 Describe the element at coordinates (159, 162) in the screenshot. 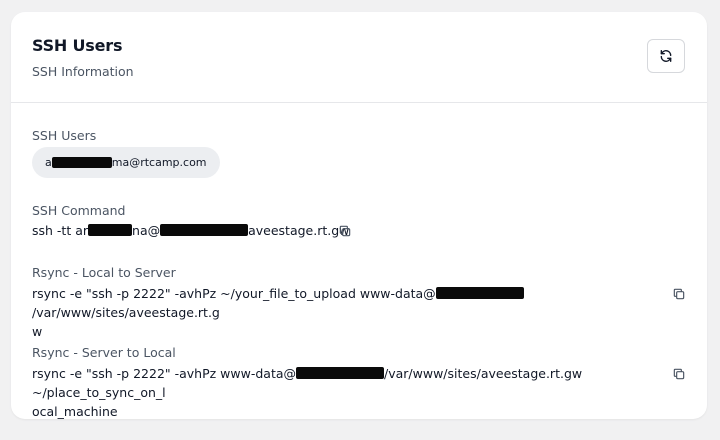

I see `ssh-user-suffix: ma@rtcamp.com` at that location.